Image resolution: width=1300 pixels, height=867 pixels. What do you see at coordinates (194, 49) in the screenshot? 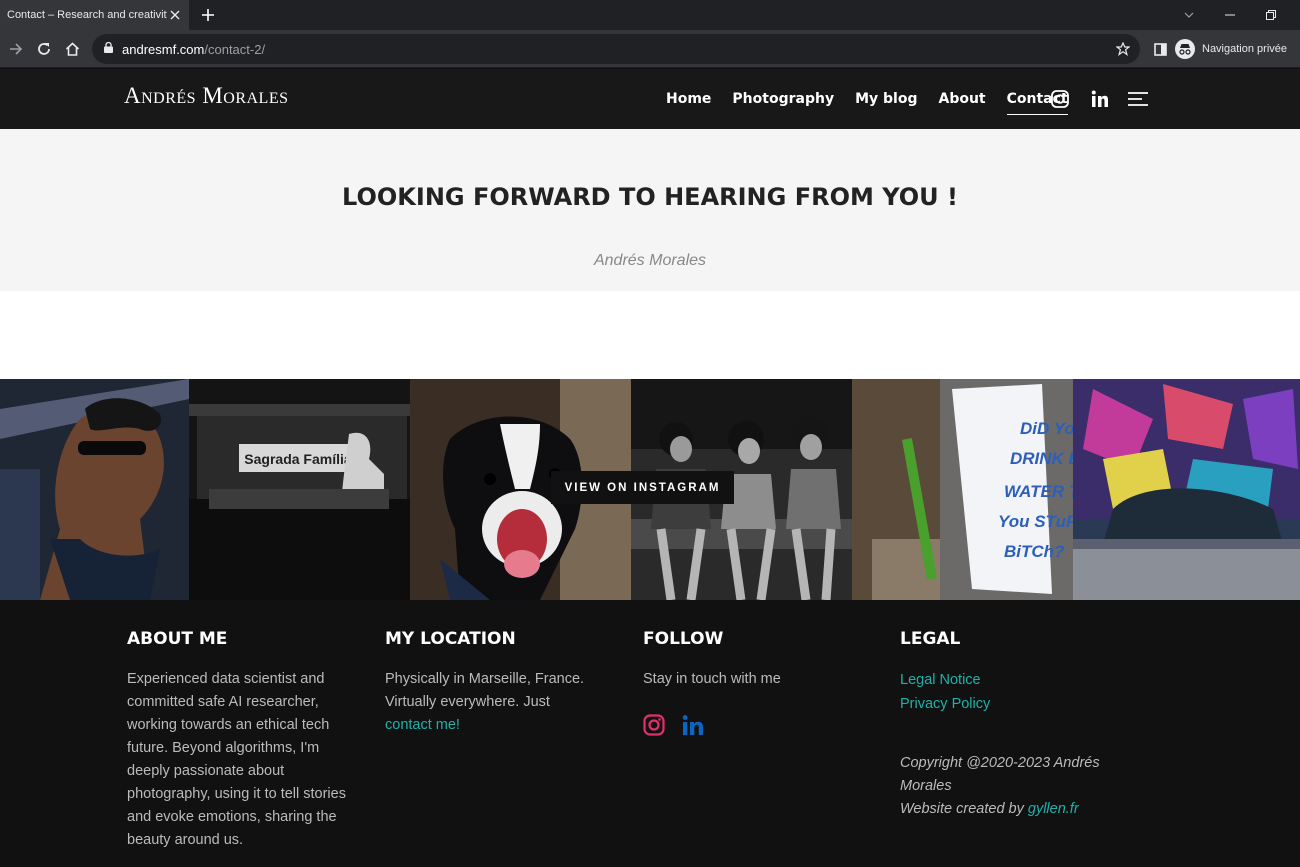
I see `url-text: andresmf.com/contact-2/` at bounding box center [194, 49].